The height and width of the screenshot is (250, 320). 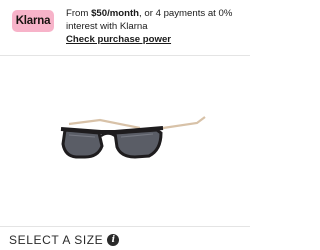 I want to click on klarna-logo: Klarna, so click(x=33, y=21).